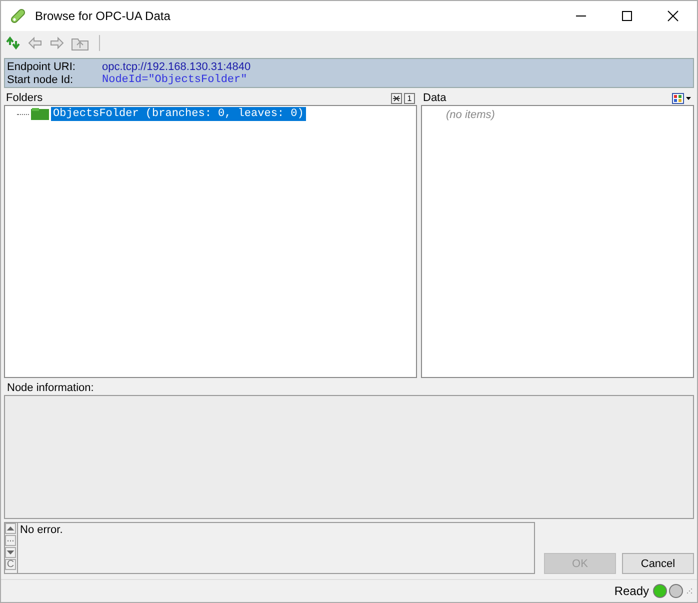 The image size is (698, 603). Describe the element at coordinates (658, 563) in the screenshot. I see `cancel-button: Cancel` at that location.